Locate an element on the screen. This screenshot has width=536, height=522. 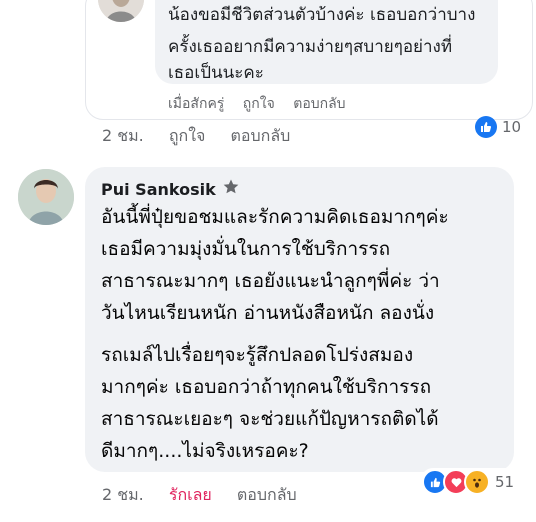
comment-text-line: อันนี้พี่ปุ๋ยขอชมและรักความคิดเธอมากๆค่ะ is located at coordinates (275, 217).